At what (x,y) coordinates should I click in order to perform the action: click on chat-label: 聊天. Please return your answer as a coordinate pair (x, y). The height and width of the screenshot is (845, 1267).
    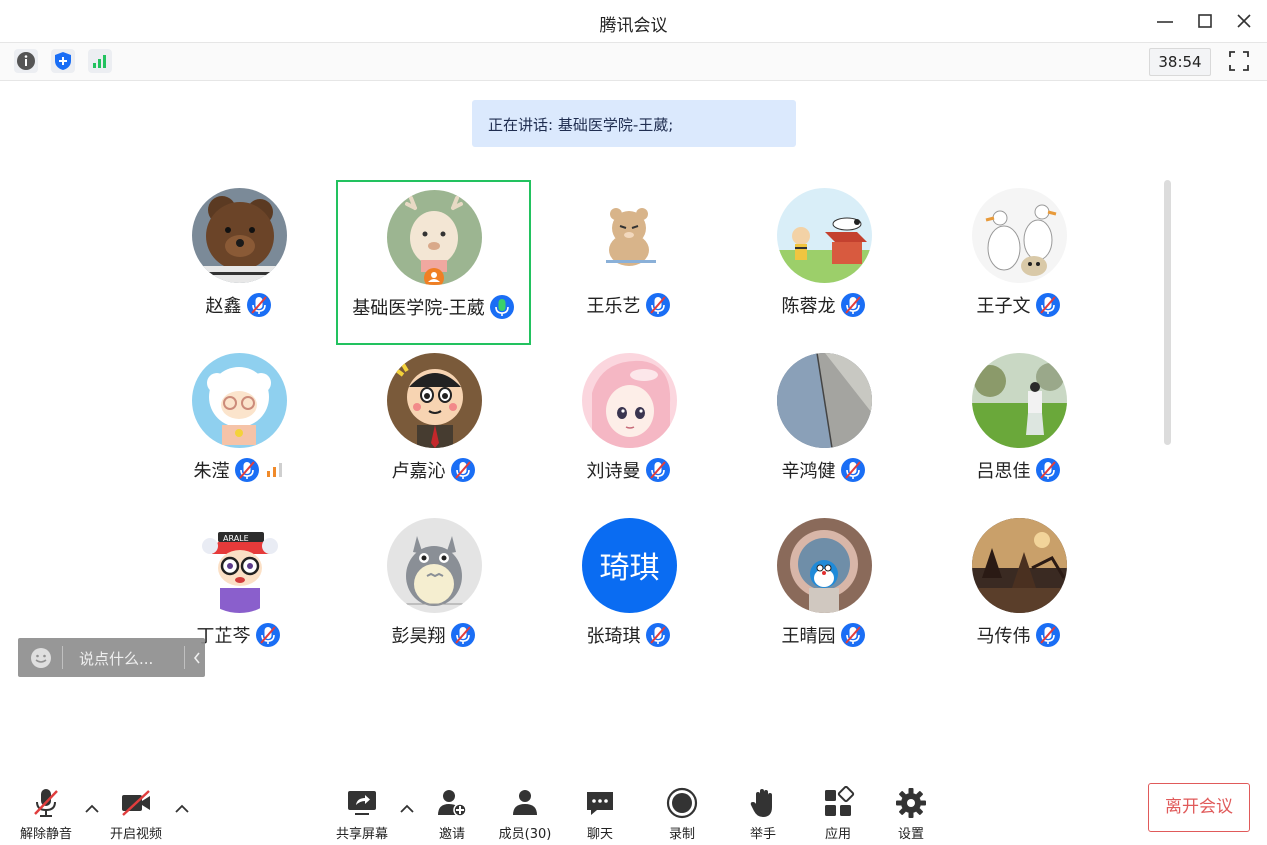
    Looking at the image, I should click on (599, 834).